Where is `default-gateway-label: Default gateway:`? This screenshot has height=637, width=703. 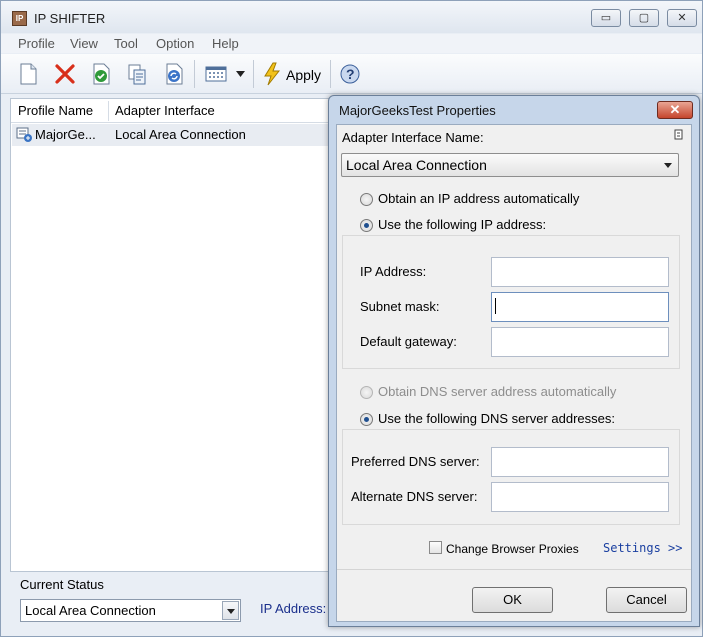
default-gateway-label: Default gateway: is located at coordinates (408, 341).